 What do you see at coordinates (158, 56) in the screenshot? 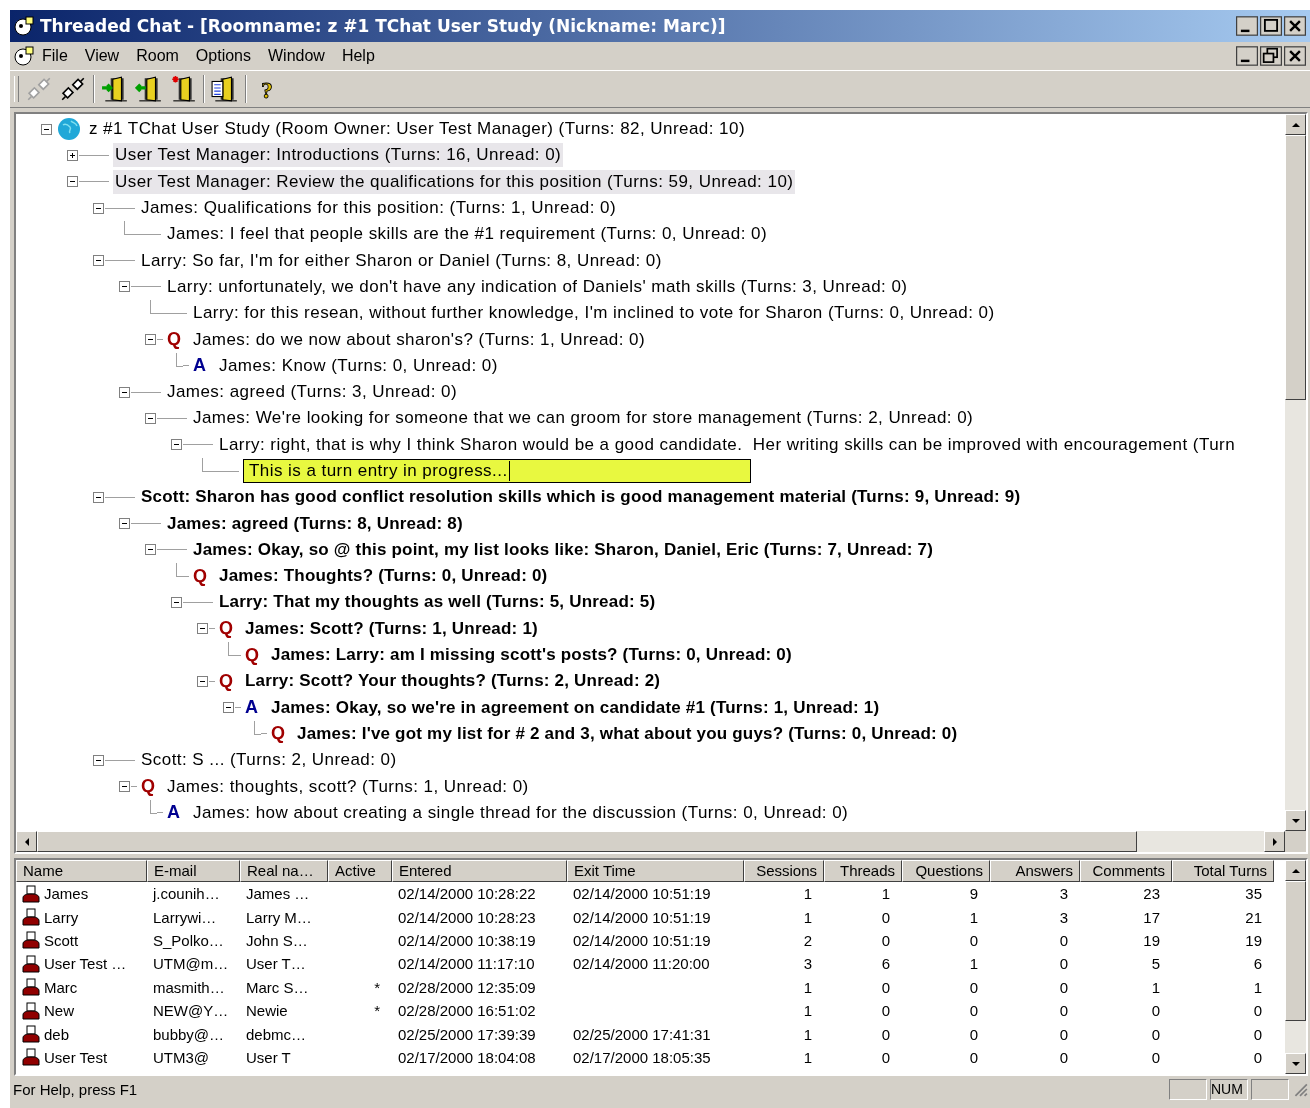
I see `menu-item: Room` at bounding box center [158, 56].